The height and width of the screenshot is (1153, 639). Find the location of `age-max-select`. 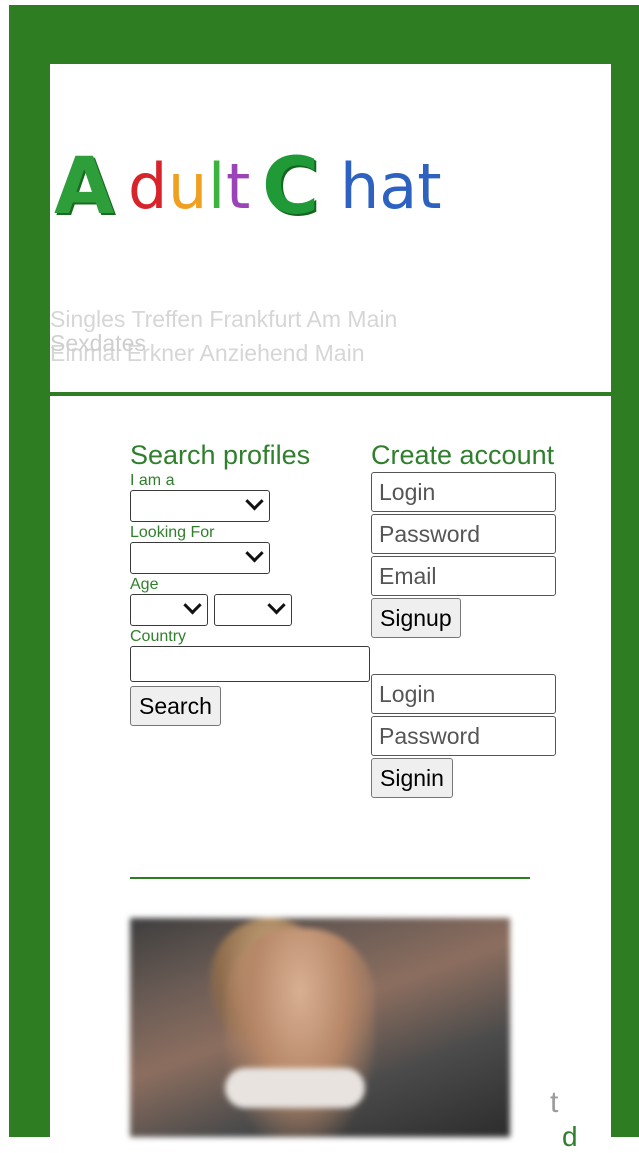

age-max-select is located at coordinates (253, 610).